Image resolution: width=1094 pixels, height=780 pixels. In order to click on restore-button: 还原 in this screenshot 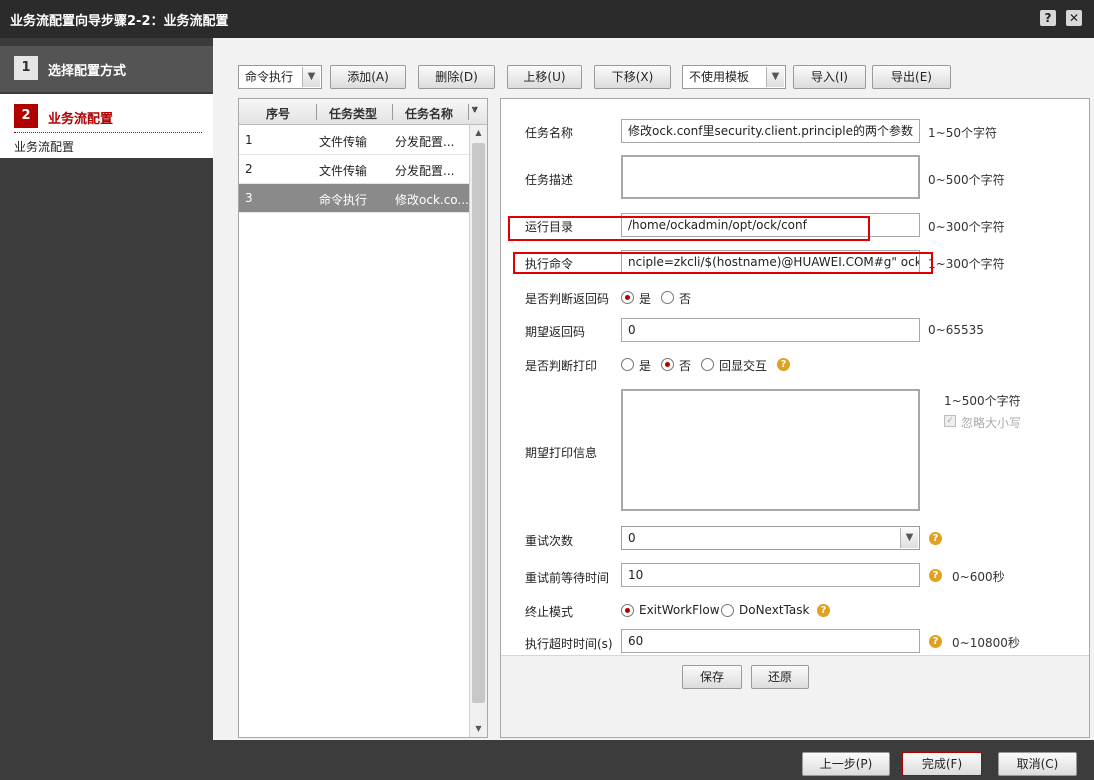, I will do `click(780, 677)`.